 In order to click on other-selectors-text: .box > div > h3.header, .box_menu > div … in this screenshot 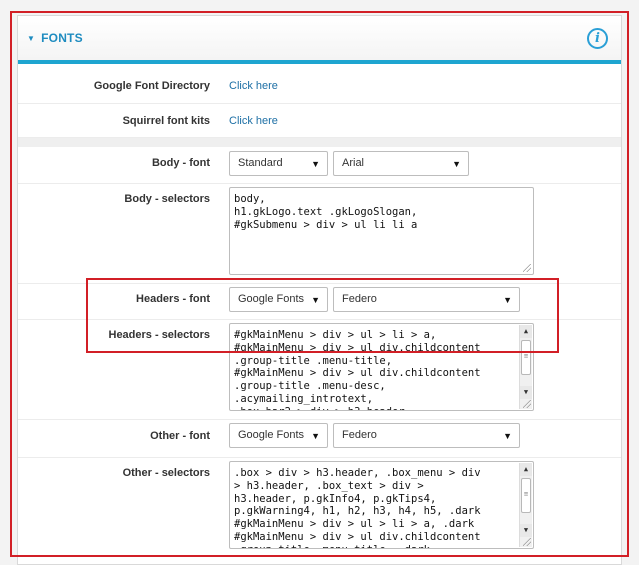, I will do `click(357, 507)`.